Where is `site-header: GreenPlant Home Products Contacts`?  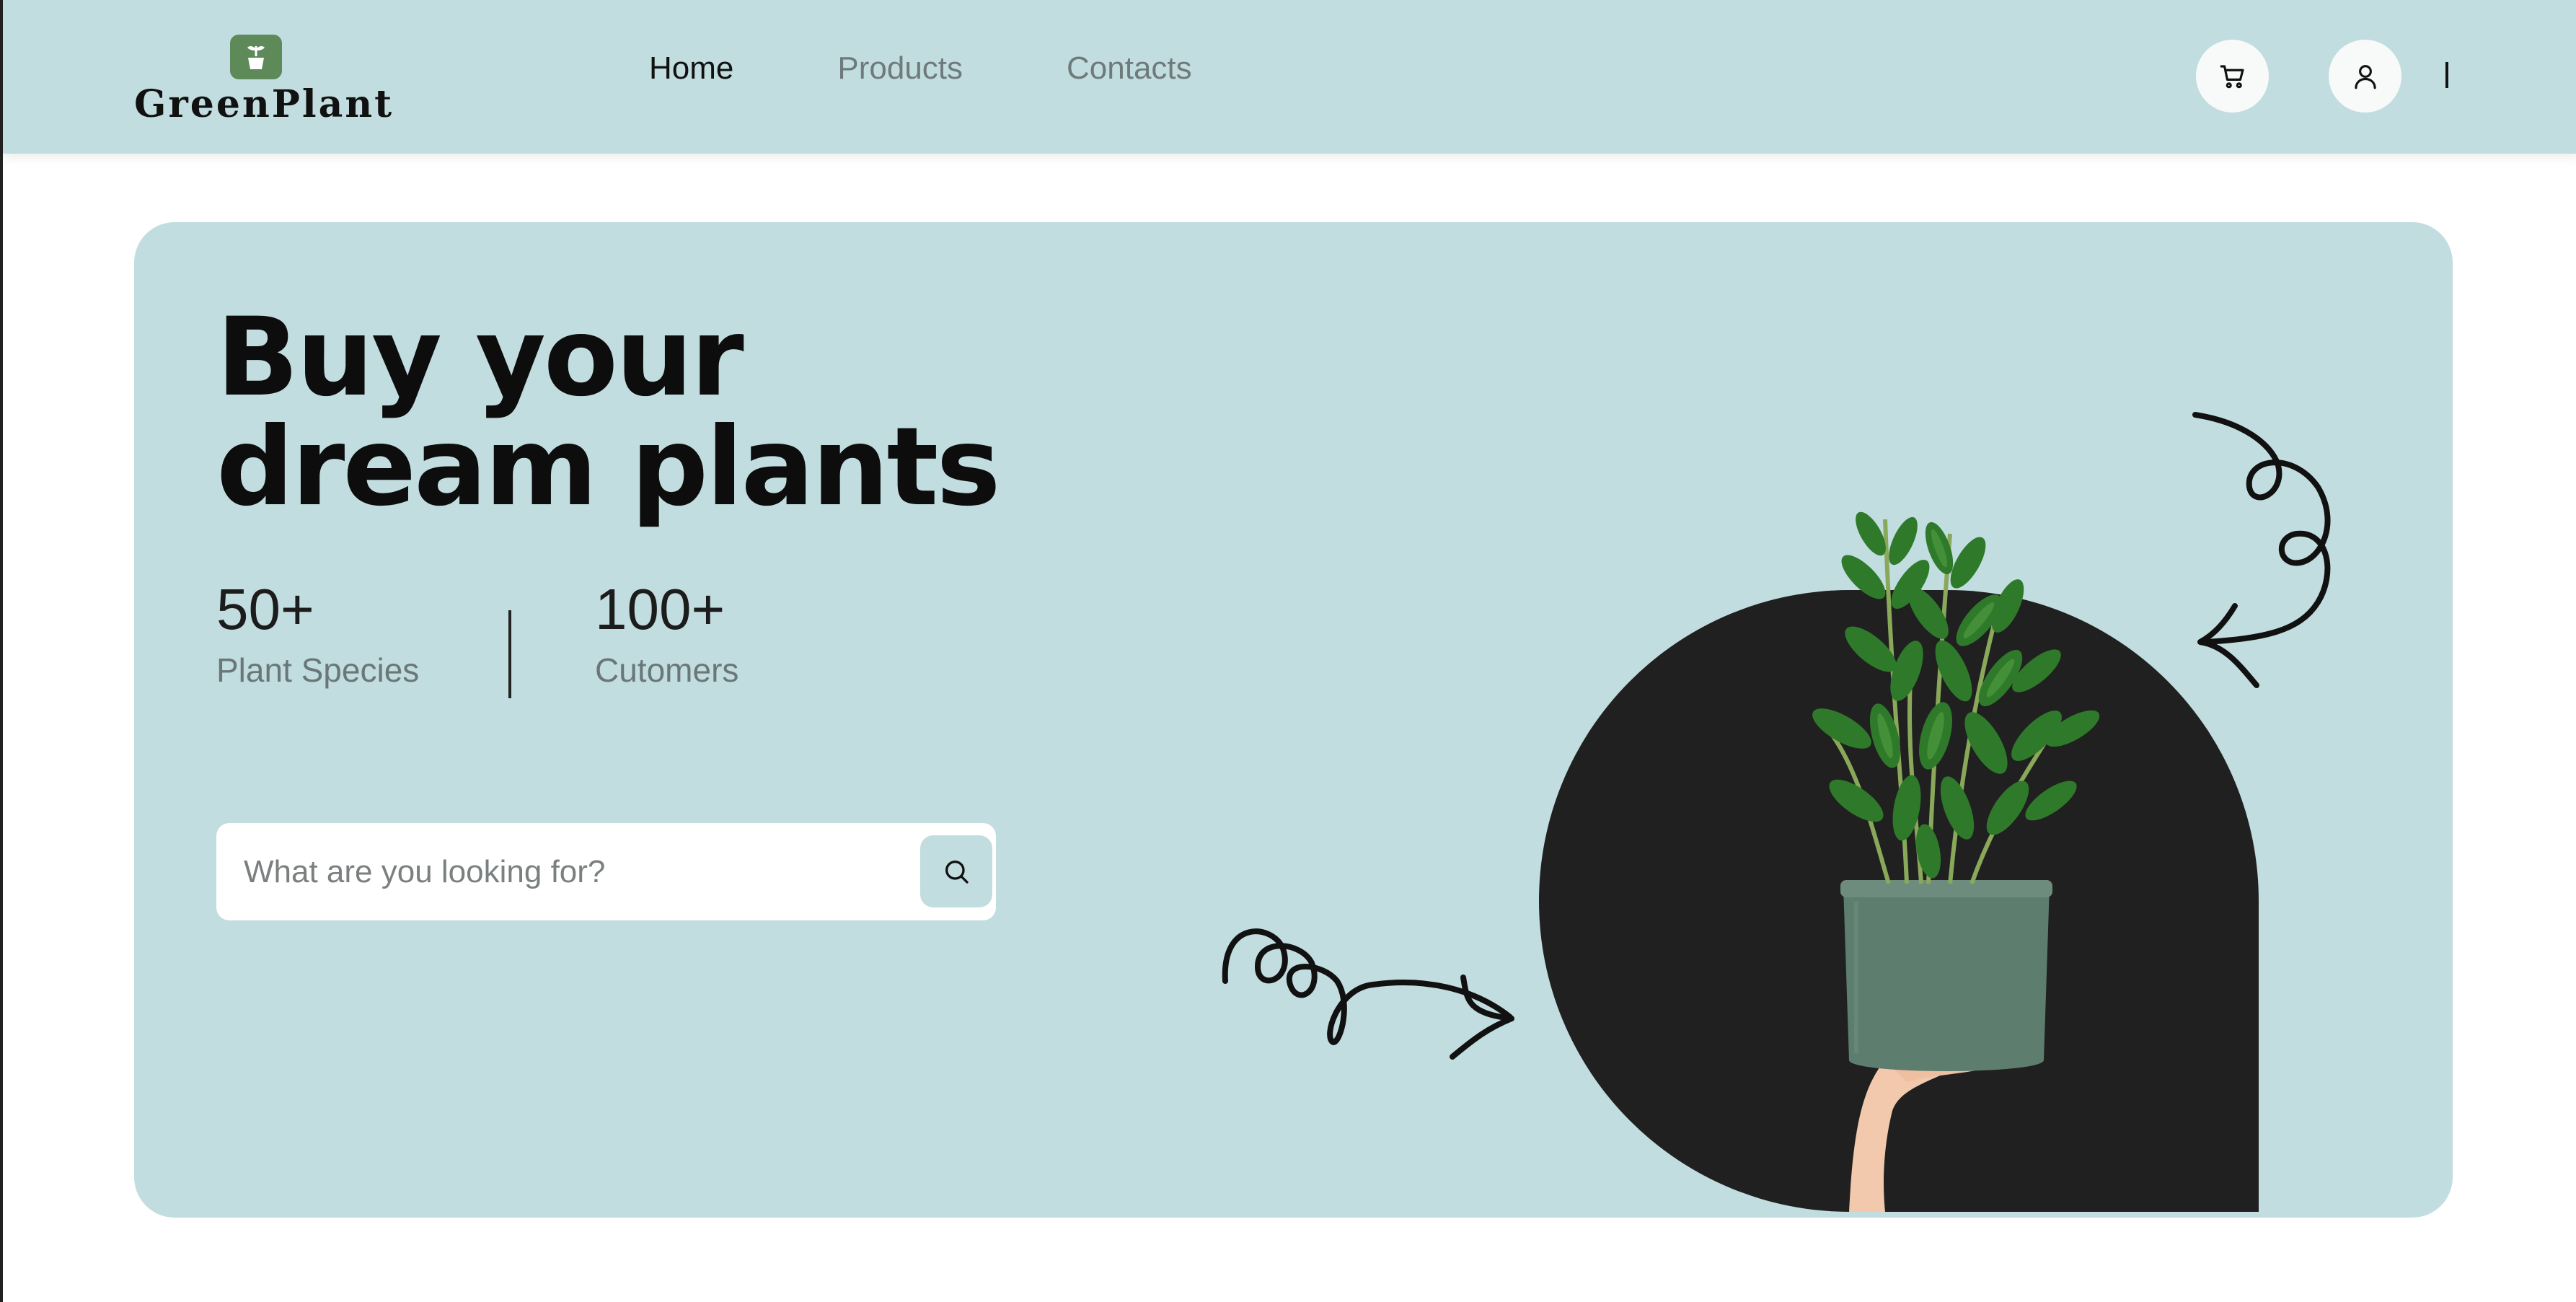
site-header: GreenPlant Home Products Contacts is located at coordinates (1289, 77).